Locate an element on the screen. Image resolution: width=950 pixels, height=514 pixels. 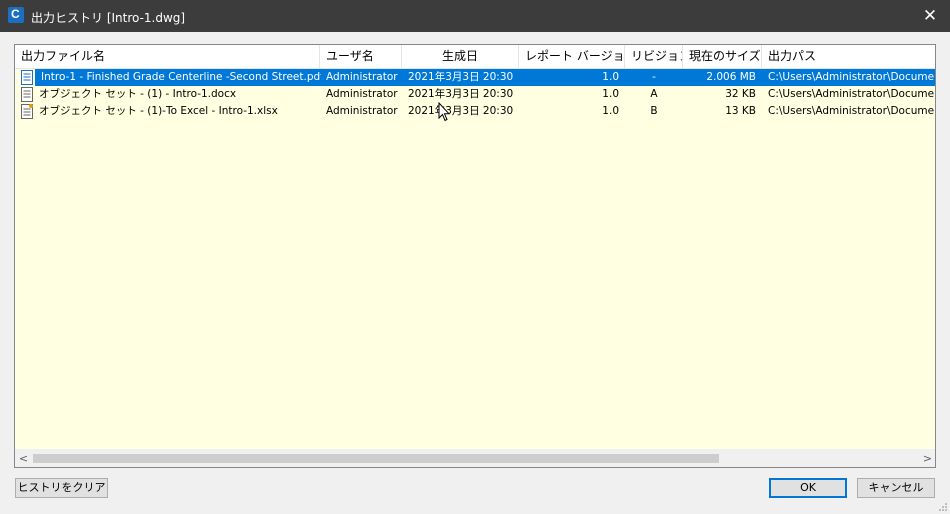
column-header-revision: リビジョン is located at coordinates (654, 56).